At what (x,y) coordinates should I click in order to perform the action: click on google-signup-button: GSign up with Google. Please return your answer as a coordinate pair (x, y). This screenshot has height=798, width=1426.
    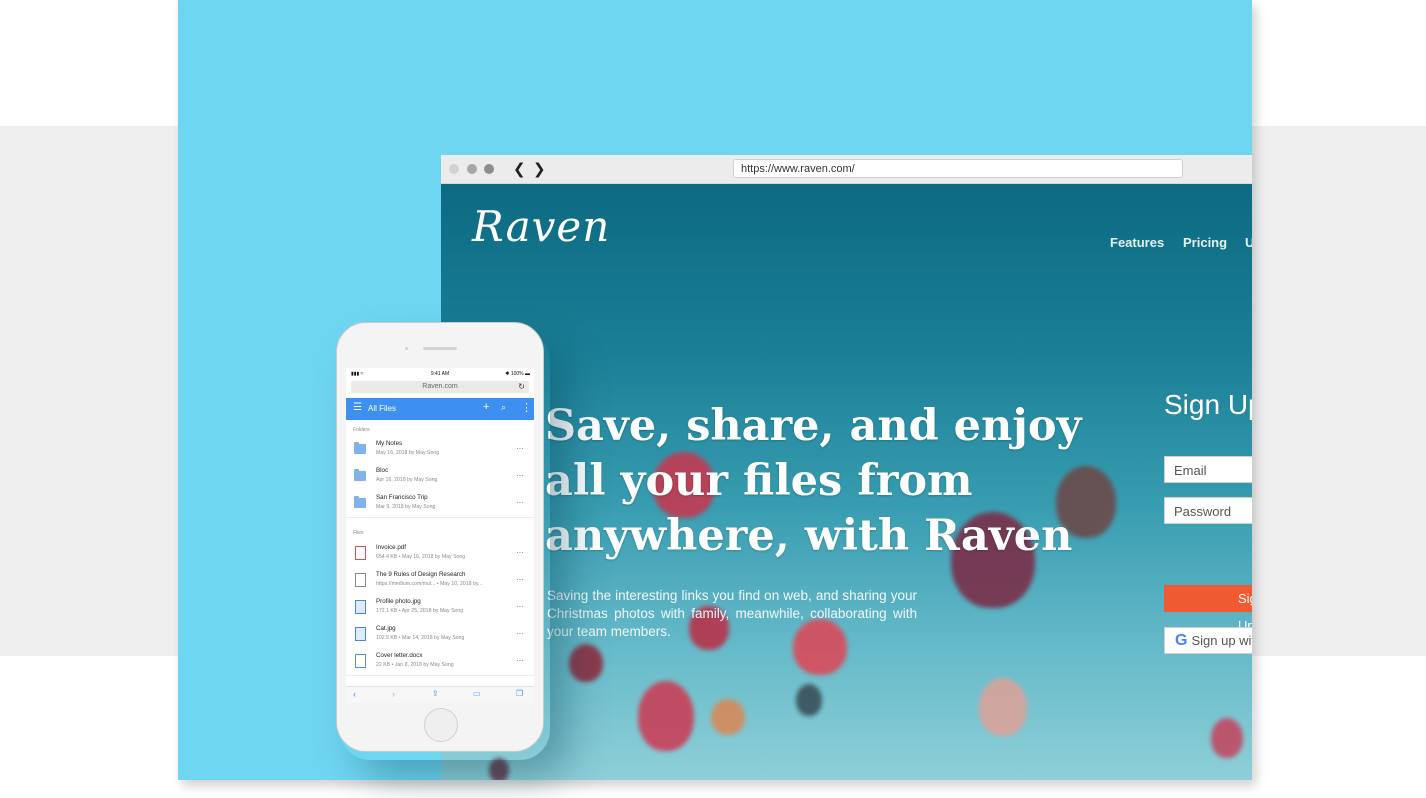
    Looking at the image, I should click on (1208, 640).